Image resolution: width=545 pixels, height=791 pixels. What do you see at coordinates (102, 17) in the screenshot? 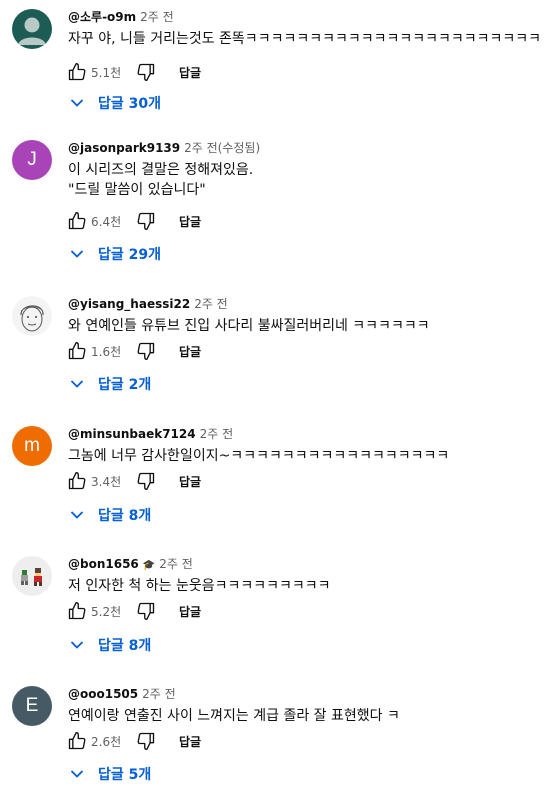
I see `author-handle: @소루-o9m` at bounding box center [102, 17].